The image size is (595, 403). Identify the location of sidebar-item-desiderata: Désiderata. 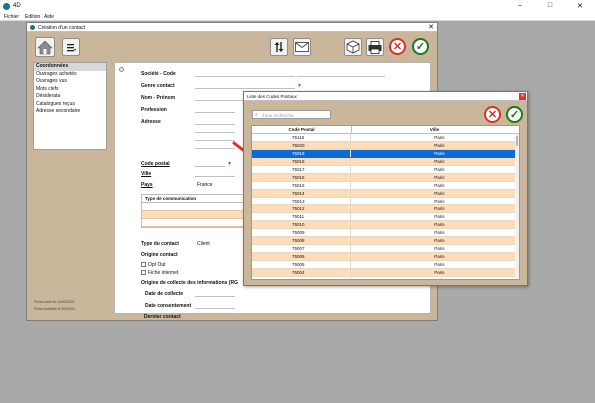
(70, 97).